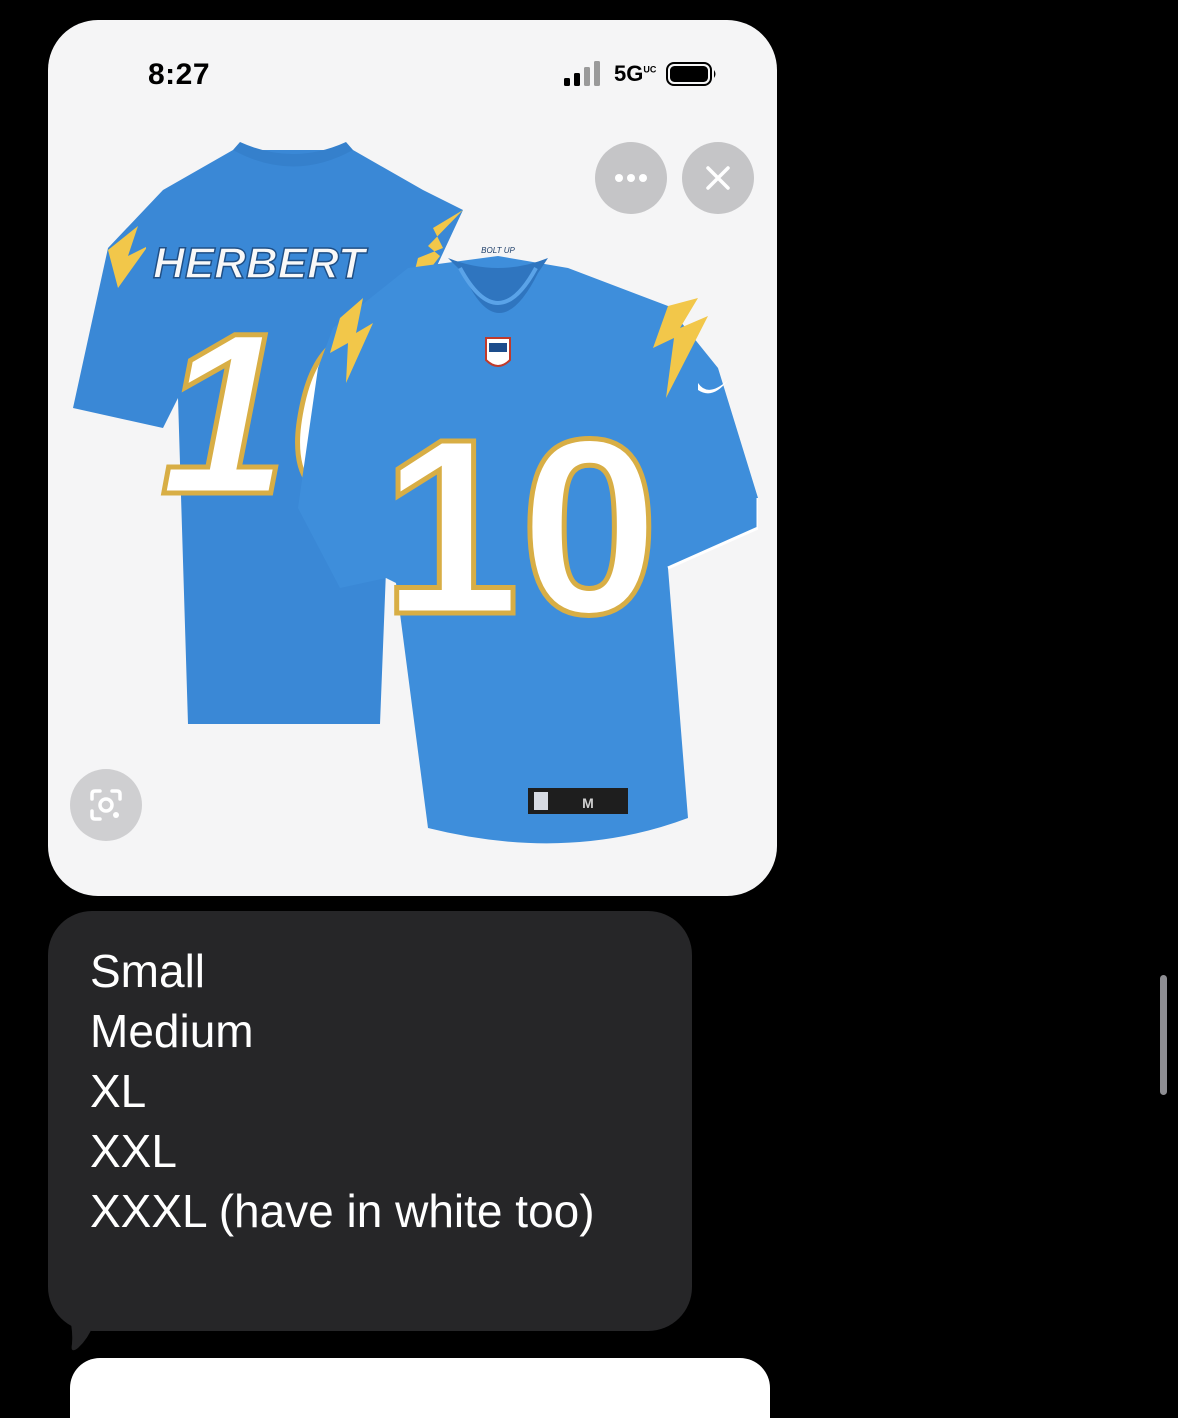  What do you see at coordinates (582, 73) in the screenshot?
I see `signal-icon` at bounding box center [582, 73].